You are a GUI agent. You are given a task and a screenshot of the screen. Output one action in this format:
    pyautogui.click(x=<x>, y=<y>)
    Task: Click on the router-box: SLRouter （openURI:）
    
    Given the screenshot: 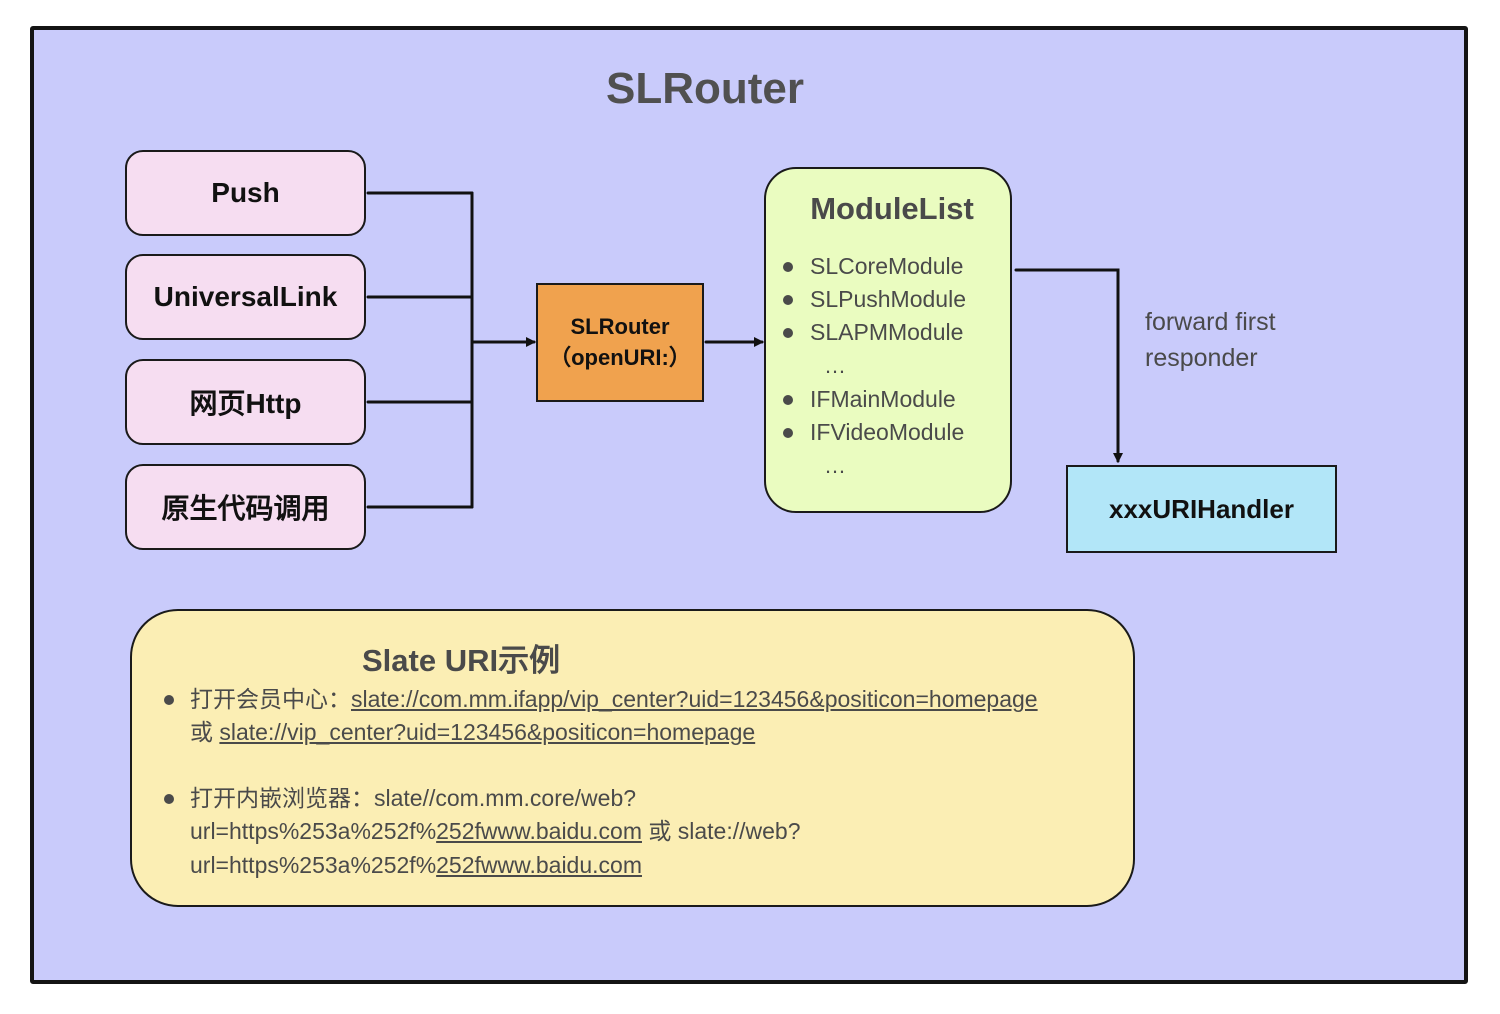 What is the action you would take?
    pyautogui.click(x=620, y=342)
    